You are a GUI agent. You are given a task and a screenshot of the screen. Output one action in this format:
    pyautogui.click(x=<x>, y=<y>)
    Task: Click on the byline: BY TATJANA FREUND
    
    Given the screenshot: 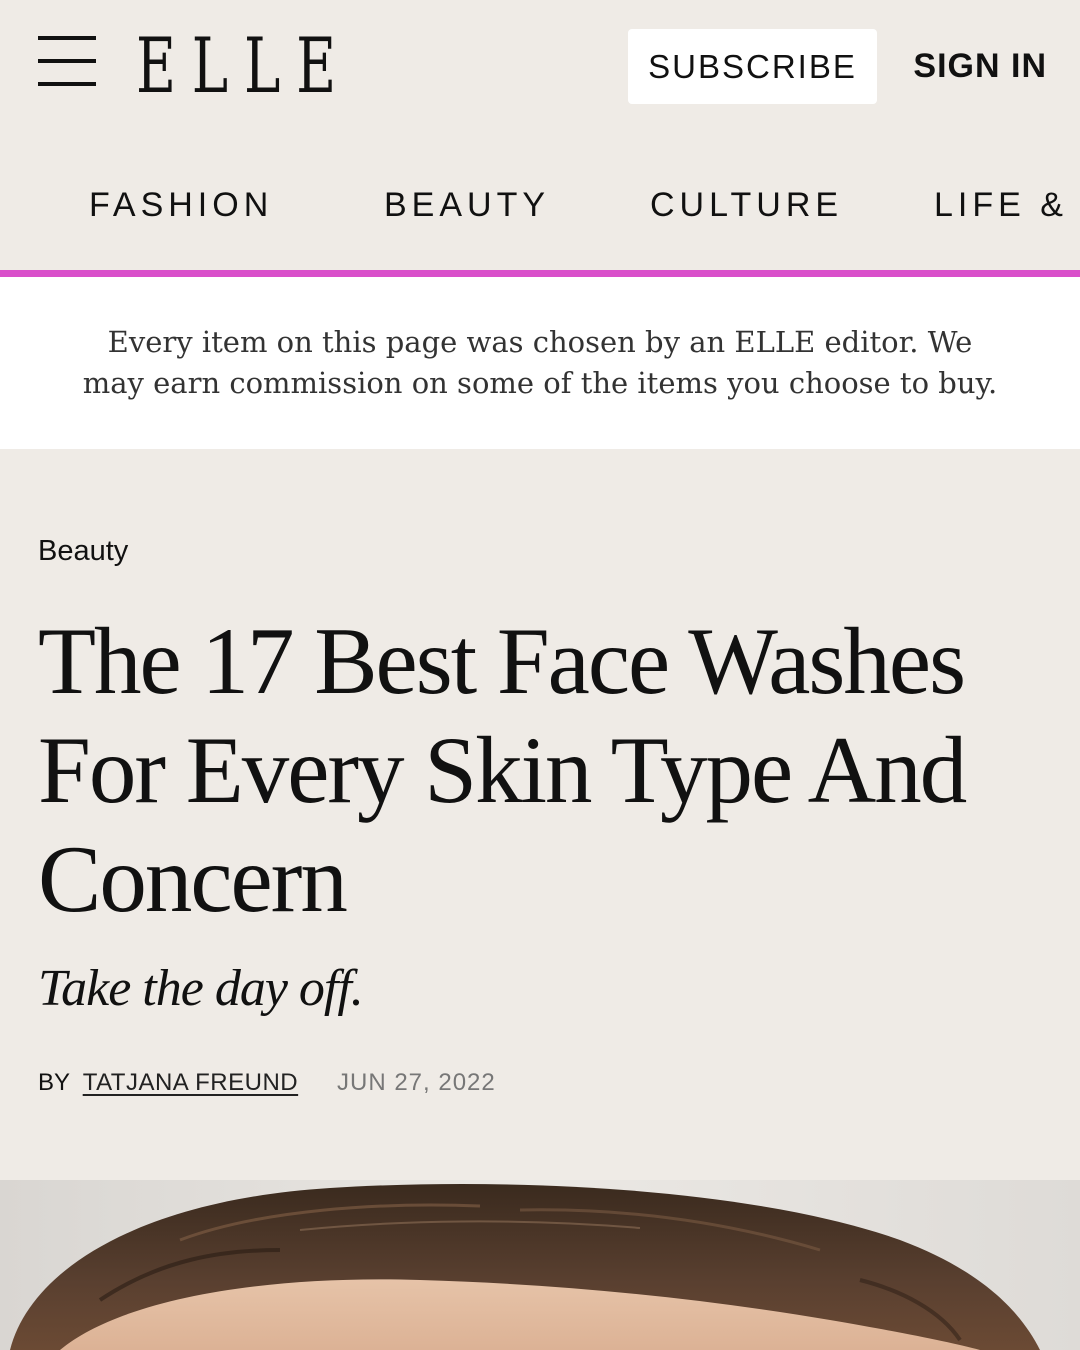 What is the action you would take?
    pyautogui.click(x=168, y=1083)
    